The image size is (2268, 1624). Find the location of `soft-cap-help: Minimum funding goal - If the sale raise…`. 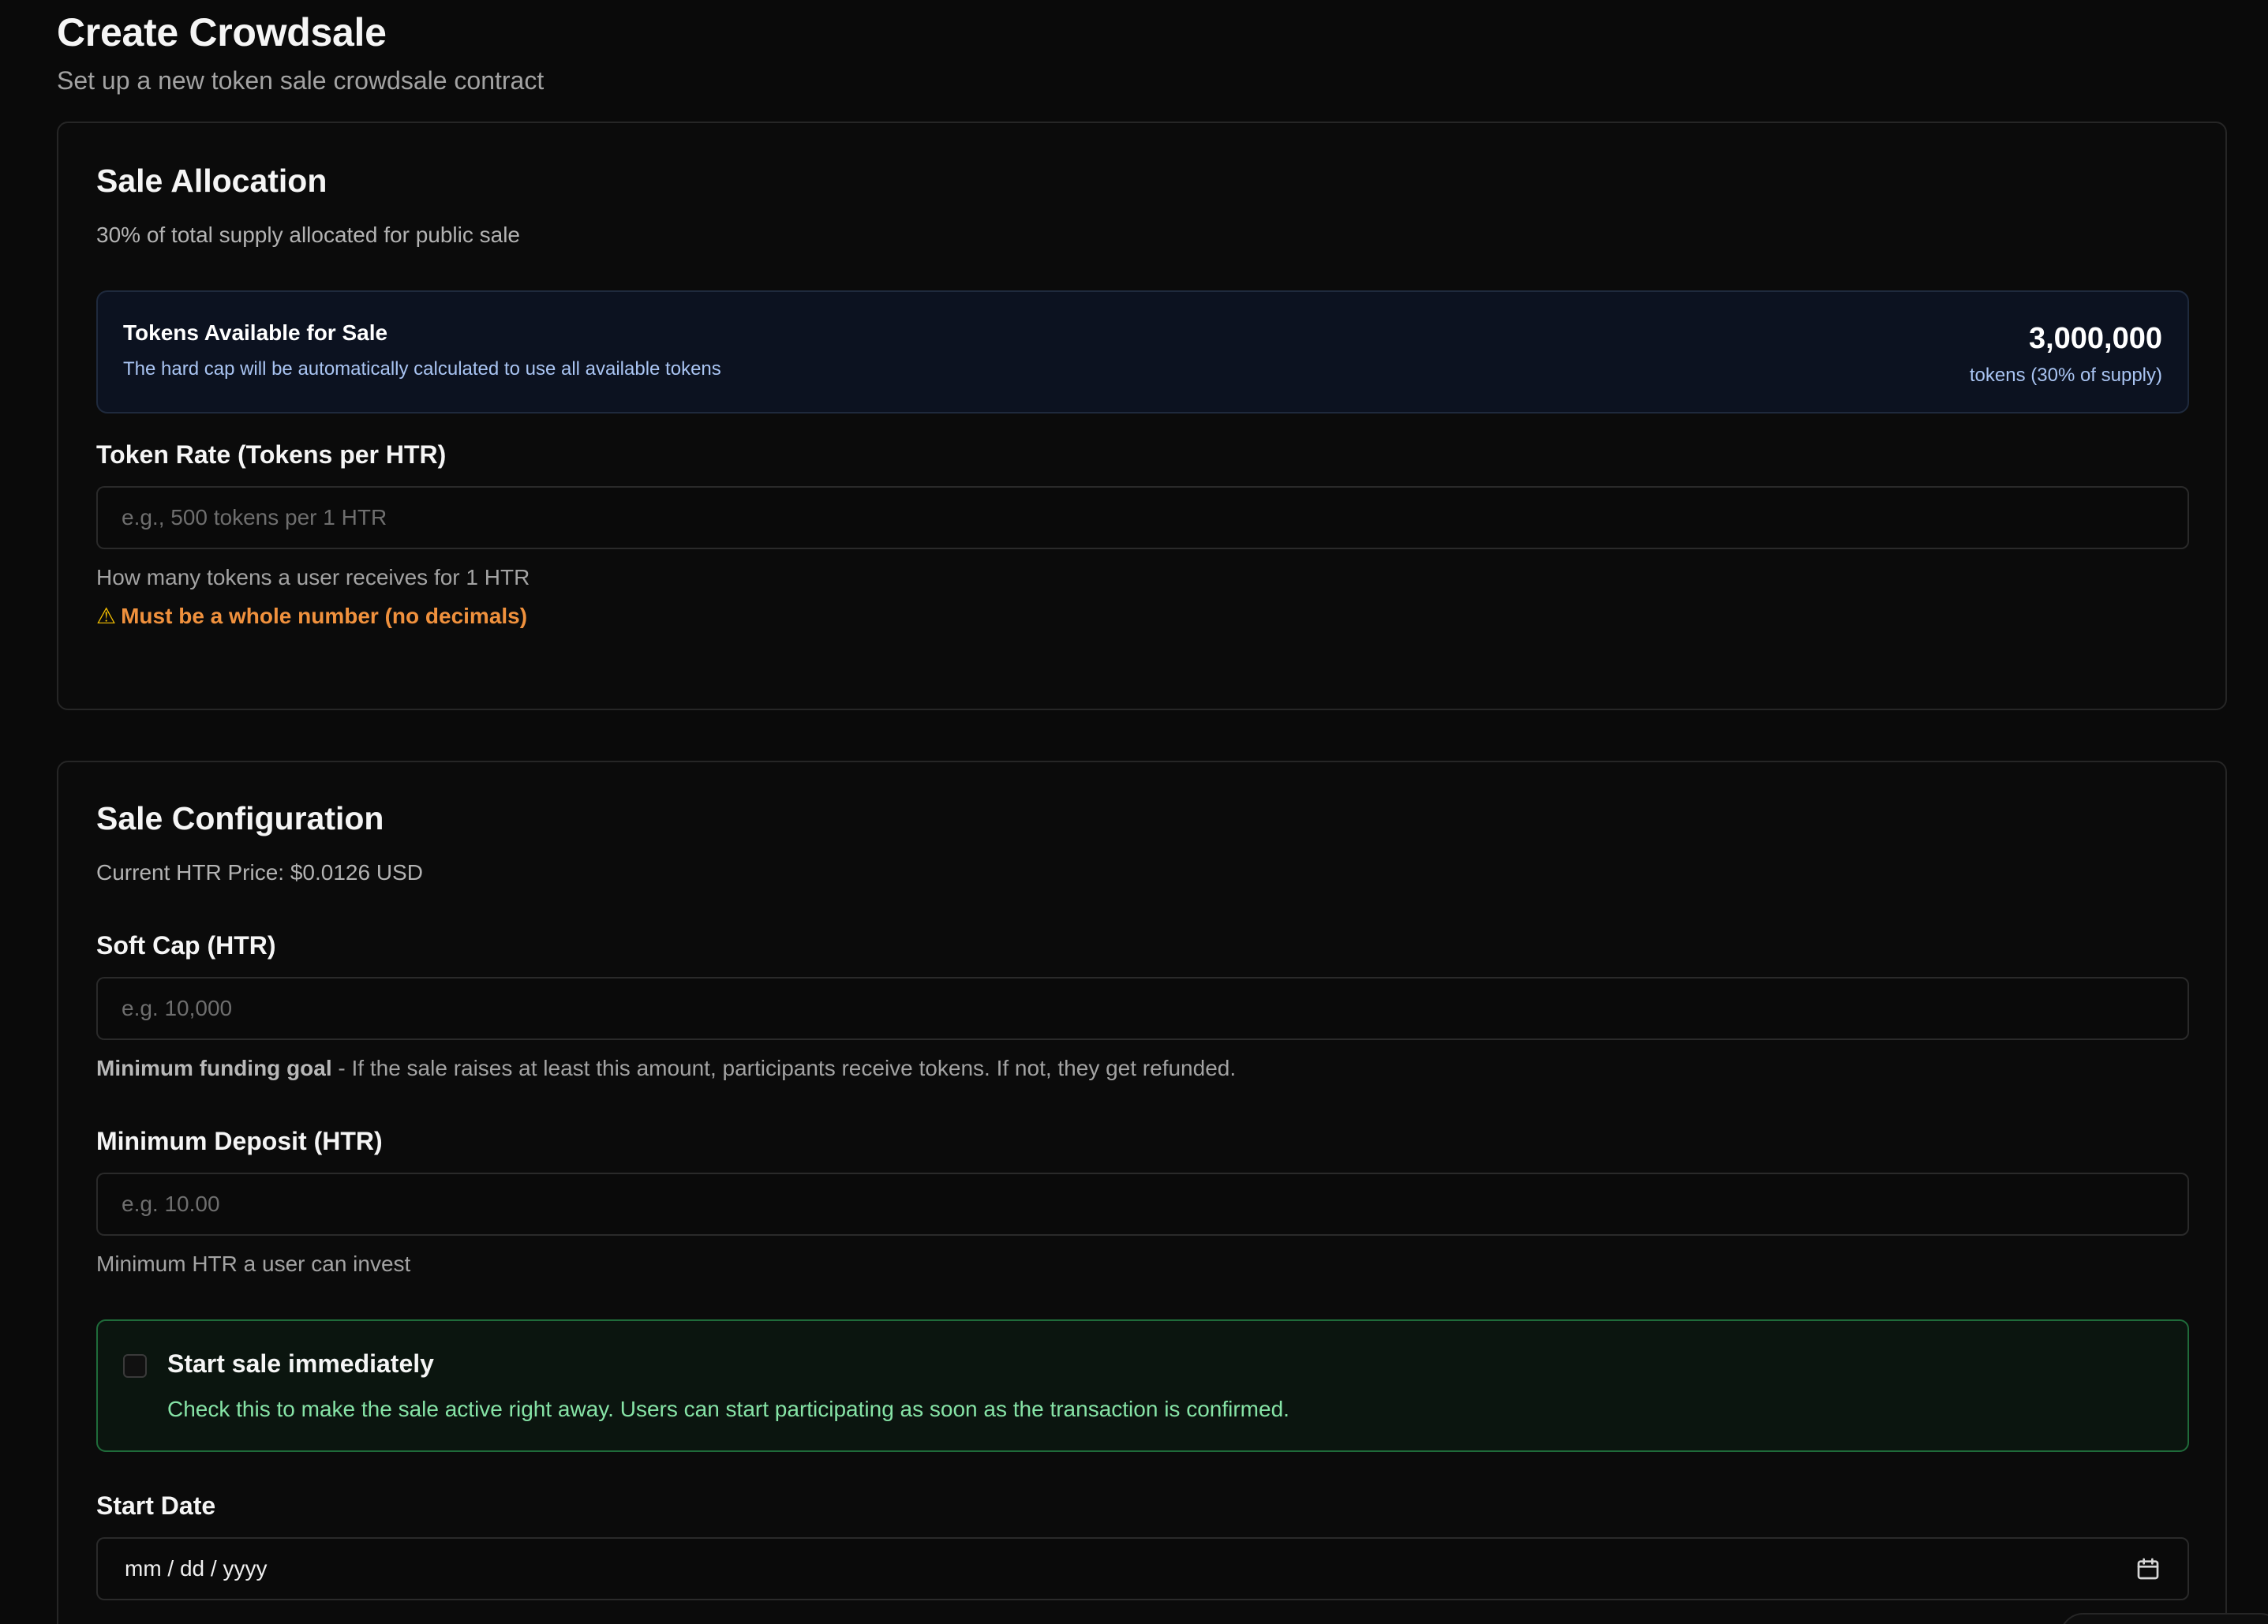

soft-cap-help: Minimum funding goal - If the sale raise… is located at coordinates (666, 1068).